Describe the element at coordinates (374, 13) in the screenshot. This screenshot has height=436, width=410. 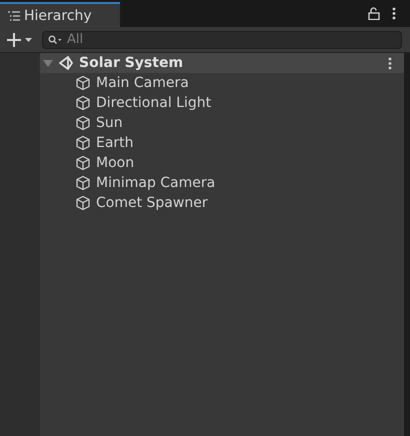
I see `lock-icon` at that location.